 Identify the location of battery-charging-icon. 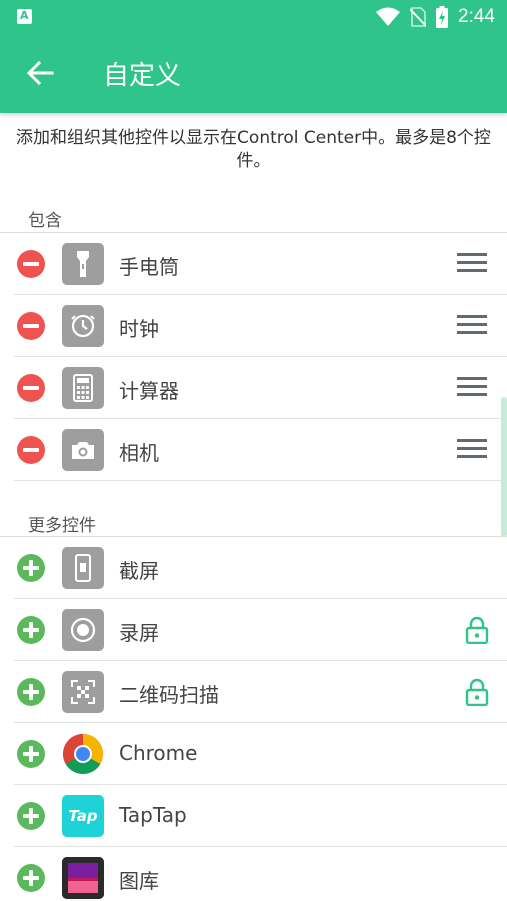
(442, 17).